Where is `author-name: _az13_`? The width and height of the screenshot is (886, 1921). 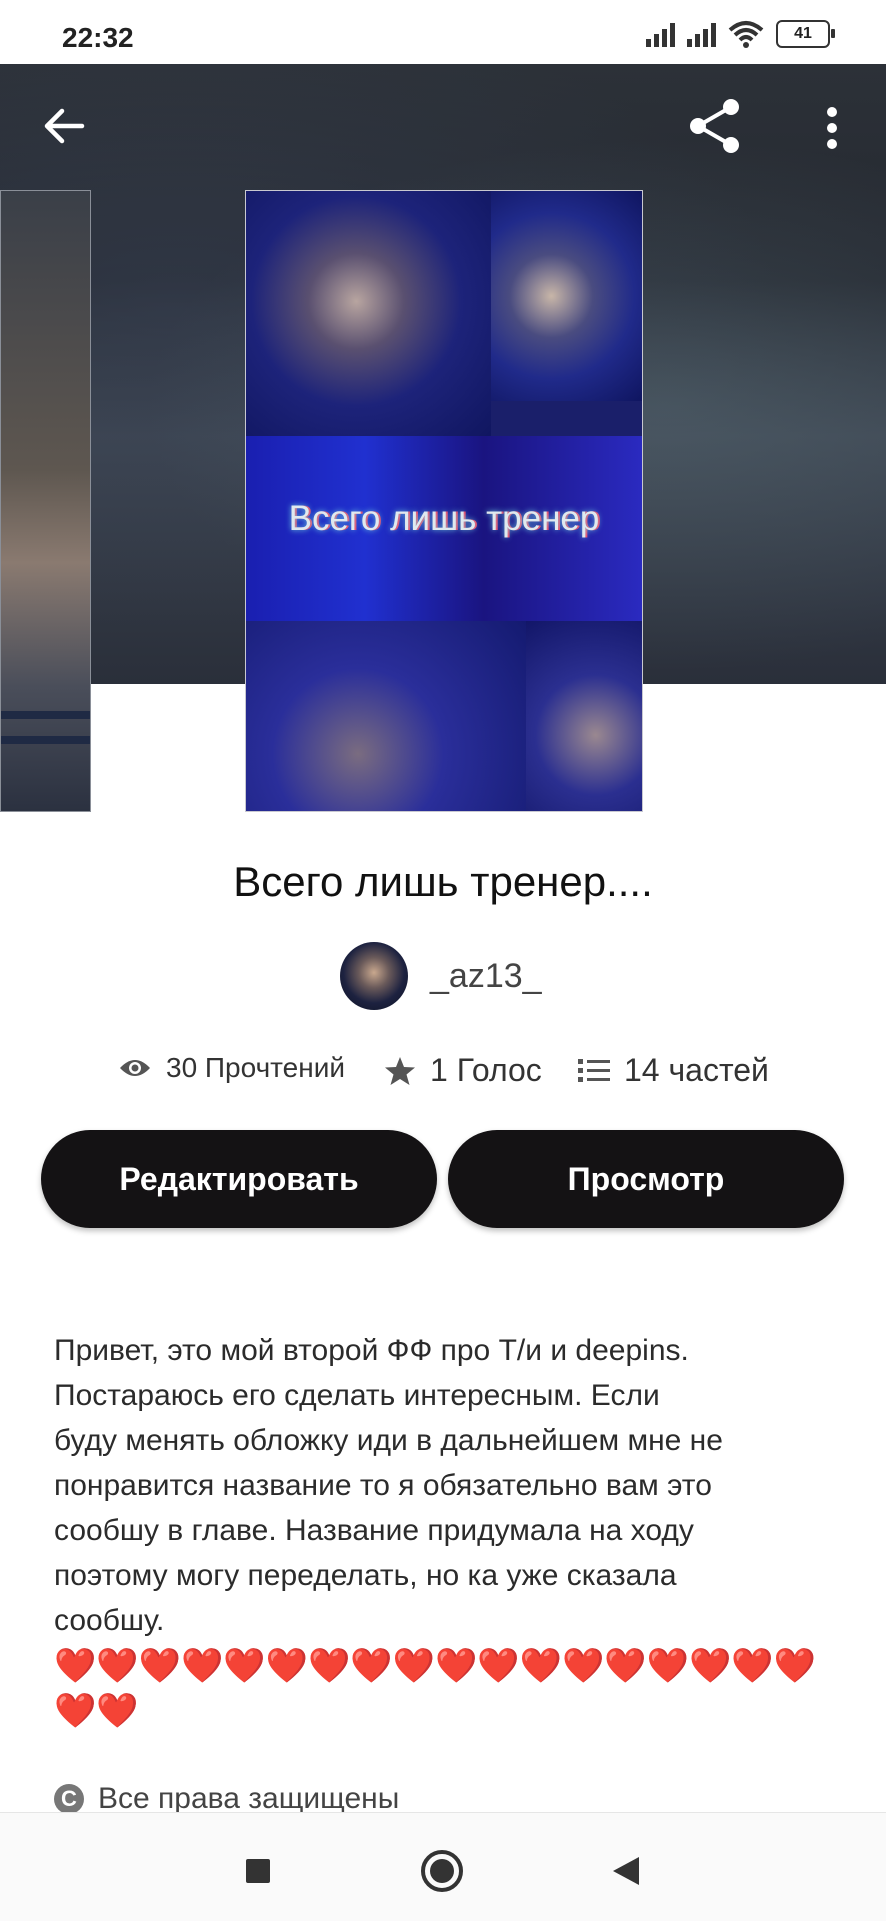
author-name: _az13_ is located at coordinates (486, 976).